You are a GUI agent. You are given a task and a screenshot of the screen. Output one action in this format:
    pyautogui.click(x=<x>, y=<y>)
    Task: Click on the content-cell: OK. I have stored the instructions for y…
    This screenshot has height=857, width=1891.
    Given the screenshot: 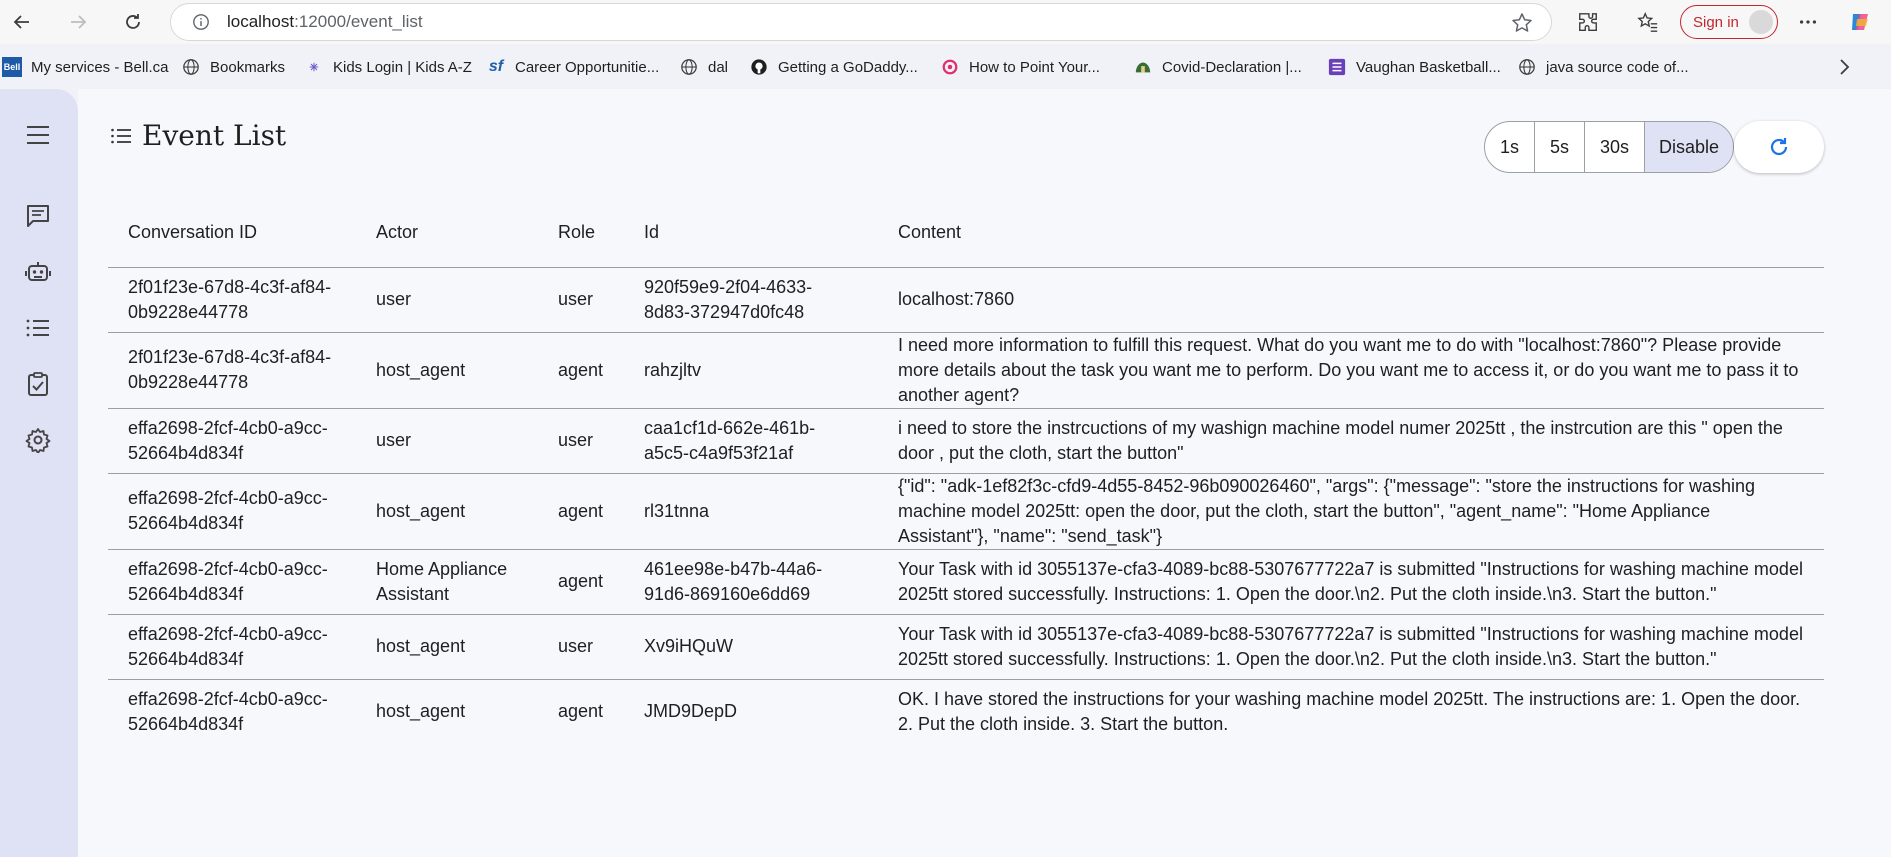 What is the action you would take?
    pyautogui.click(x=1349, y=711)
    